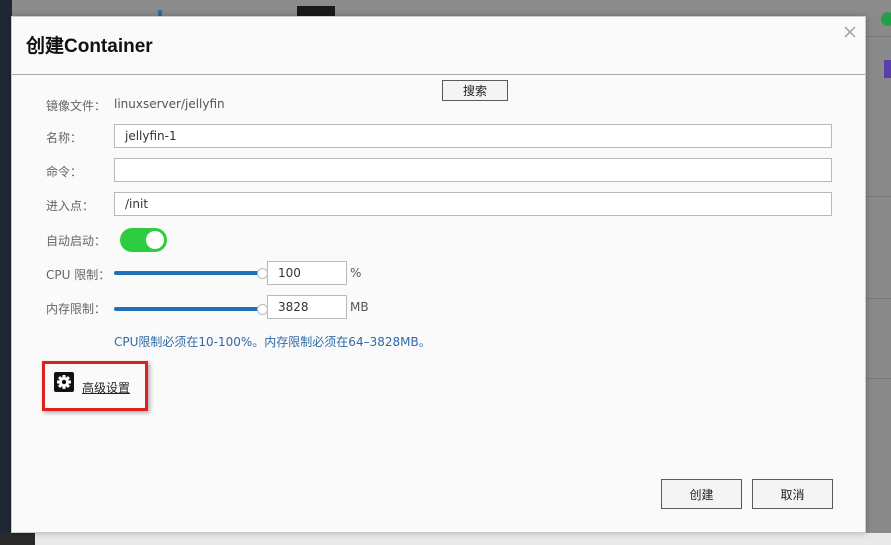  Describe the element at coordinates (887, 69) in the screenshot. I see `background-app-icon` at that location.